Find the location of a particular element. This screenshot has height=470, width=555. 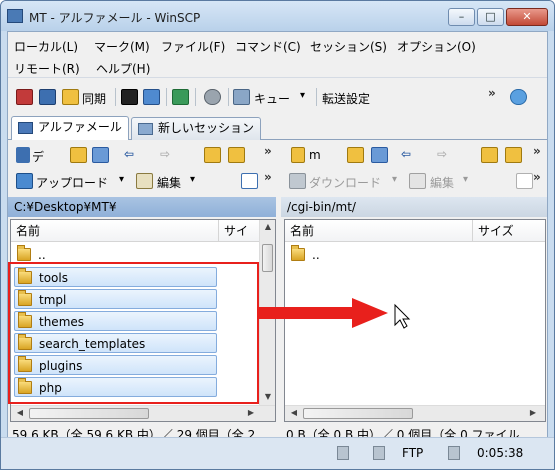

mouse-cursor-icon is located at coordinates (402, 316).